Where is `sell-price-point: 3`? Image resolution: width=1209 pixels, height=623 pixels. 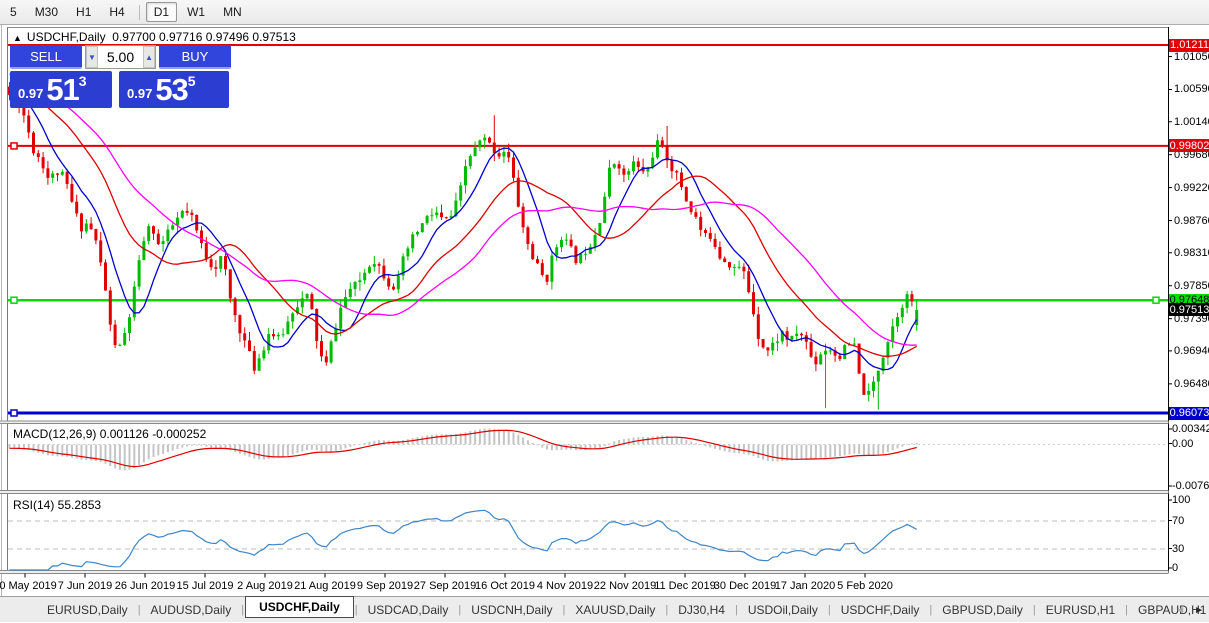
sell-price-point: 3 is located at coordinates (82, 81).